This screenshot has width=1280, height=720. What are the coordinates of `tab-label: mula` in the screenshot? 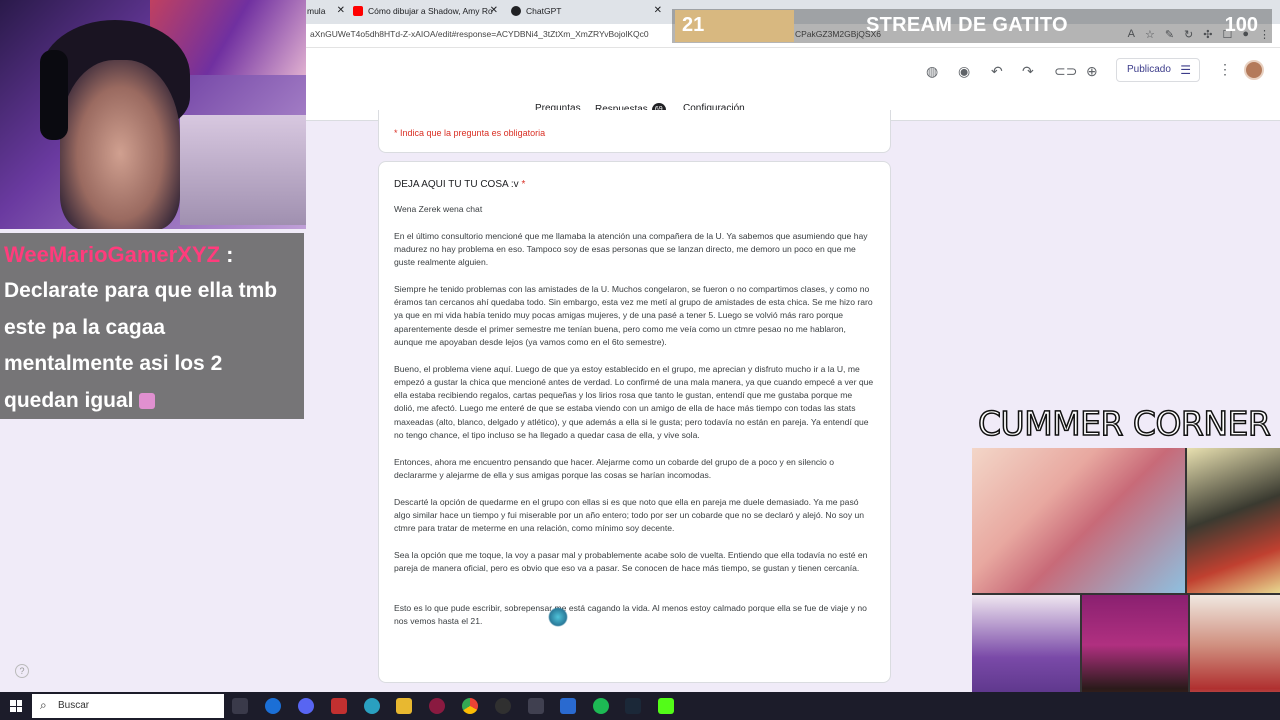 It's located at (316, 11).